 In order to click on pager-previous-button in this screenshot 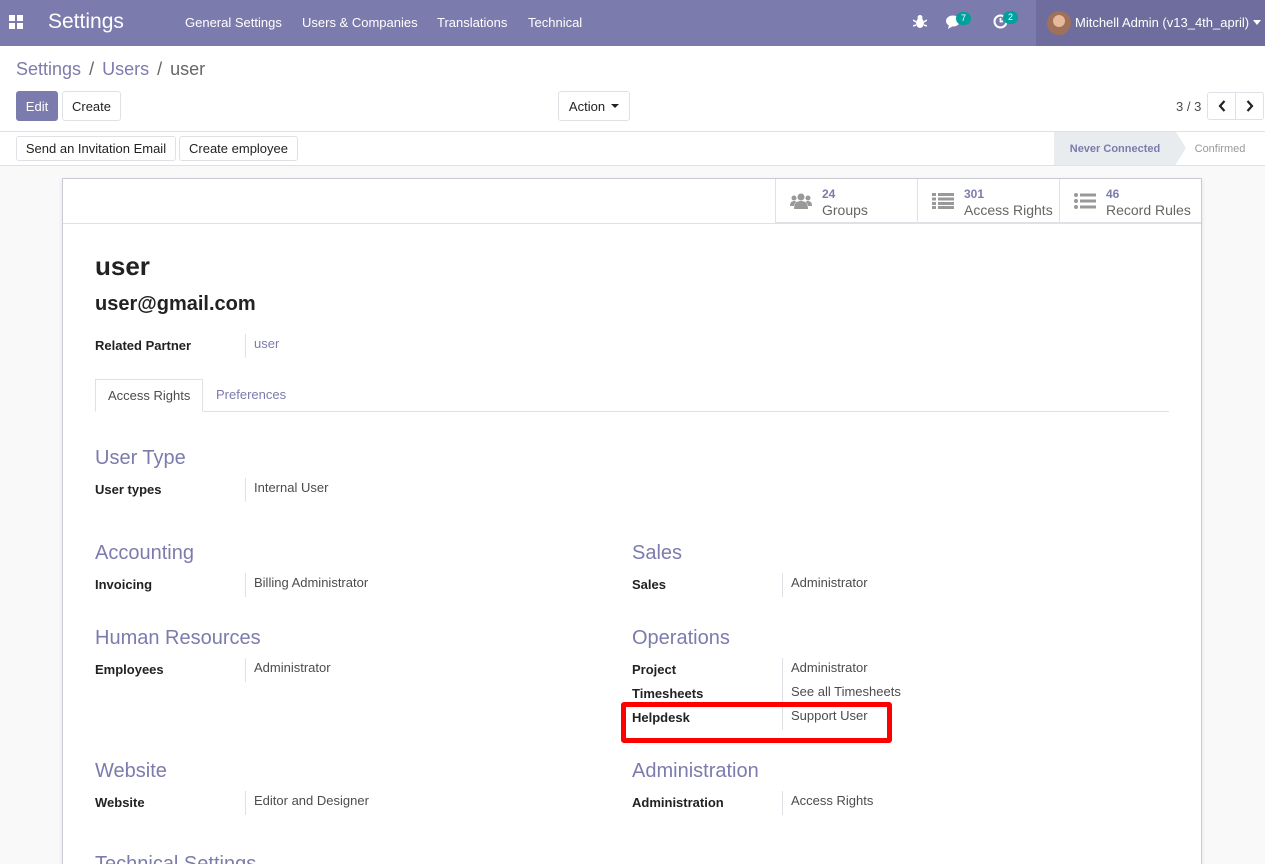, I will do `click(1221, 106)`.